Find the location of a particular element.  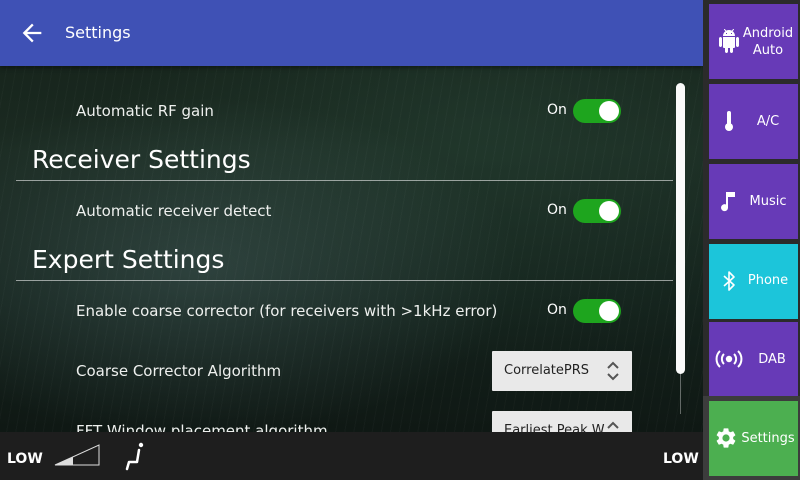

sidebar-item-settings: Settings is located at coordinates (753, 438).